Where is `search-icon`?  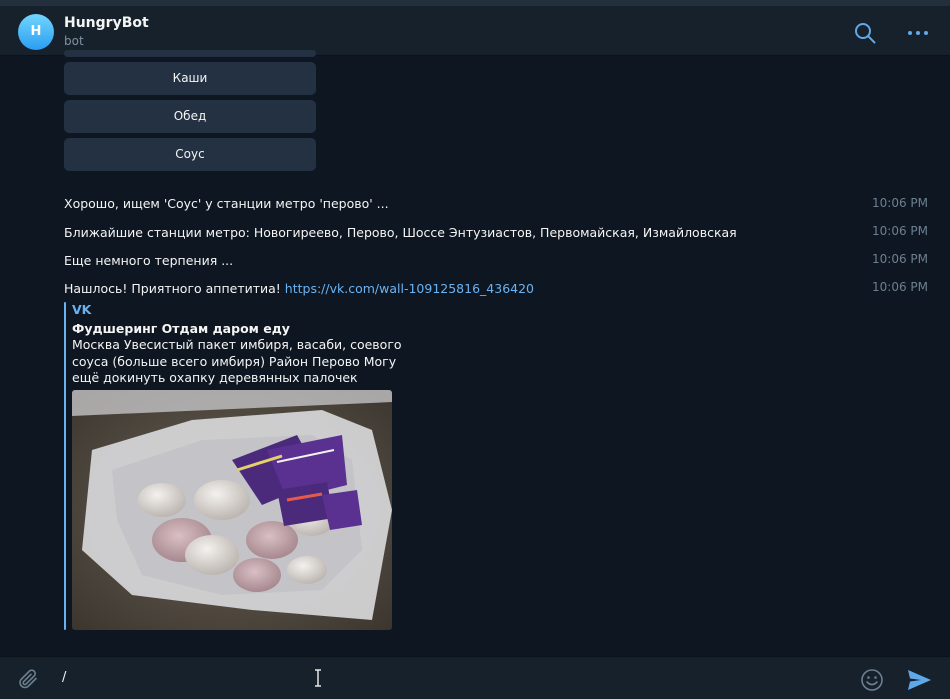
search-icon is located at coordinates (865, 33).